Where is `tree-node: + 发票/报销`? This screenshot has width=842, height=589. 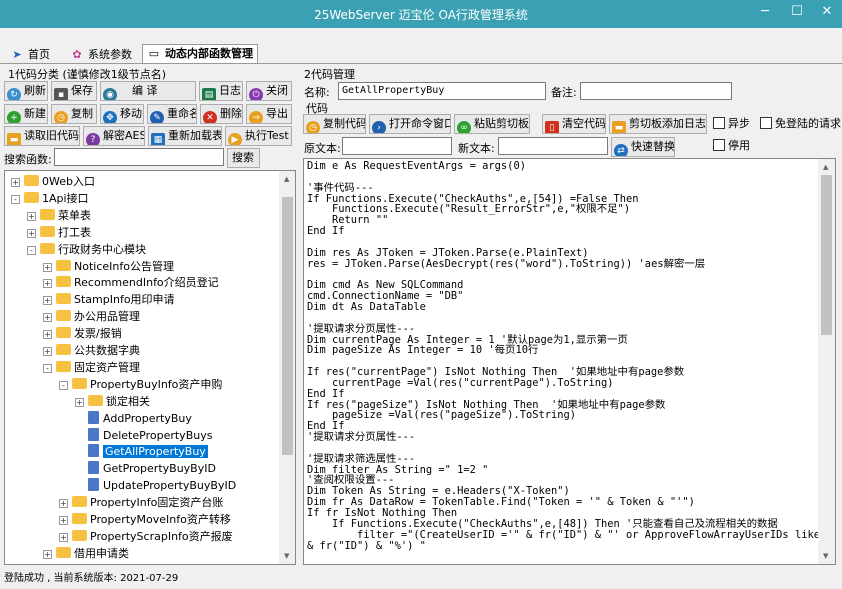
tree-node: + 发票/报销 is located at coordinates (82, 333).